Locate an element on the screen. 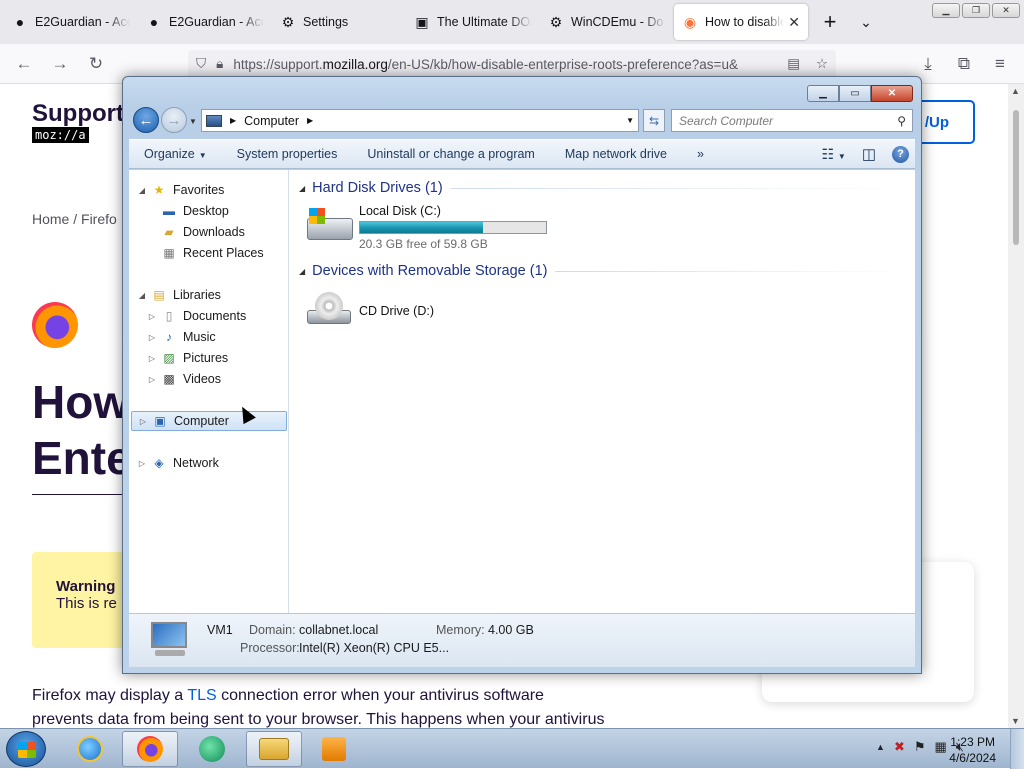  back-button: ← is located at coordinates (24, 64).